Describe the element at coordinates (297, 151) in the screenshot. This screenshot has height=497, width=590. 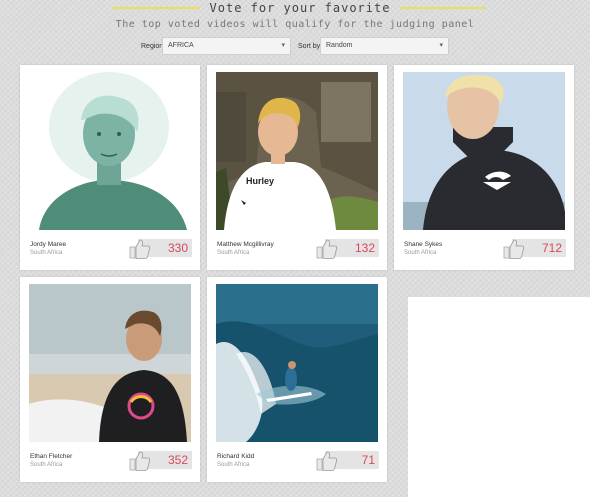
I see `video-thumbnail: Hurley` at that location.